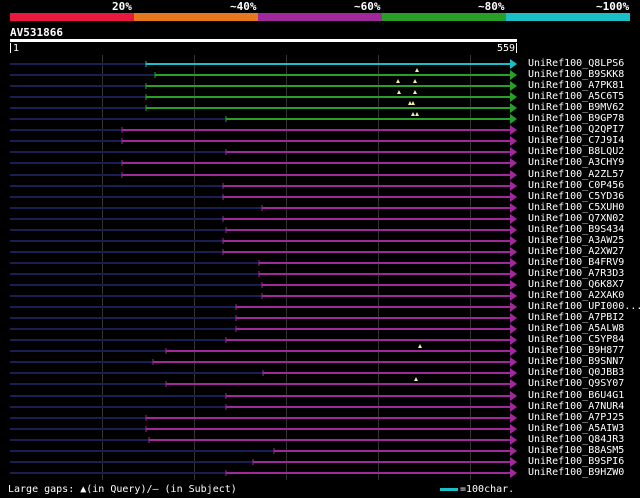  What do you see at coordinates (576, 63) in the screenshot?
I see `hit-label-link: UniRef100_Q8LPS6` at bounding box center [576, 63].